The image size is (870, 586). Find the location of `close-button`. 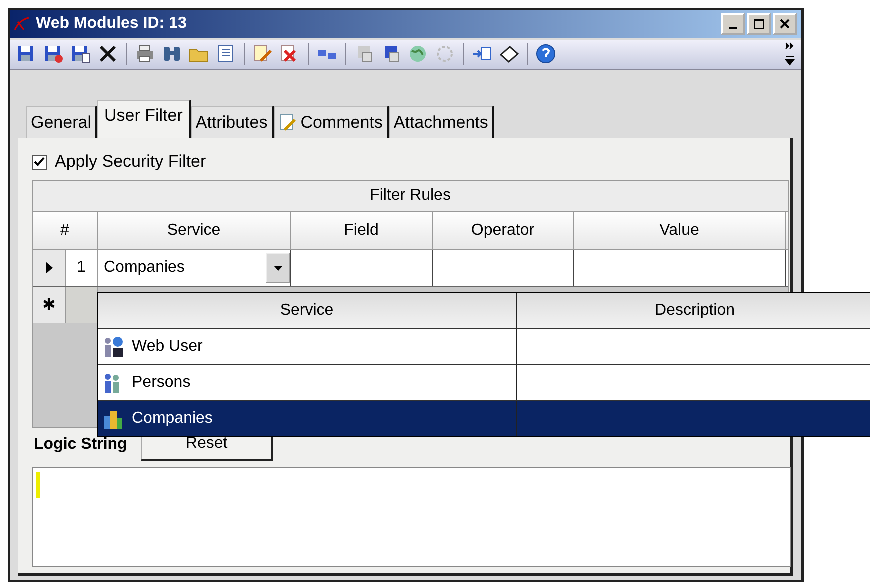

close-button is located at coordinates (785, 23).